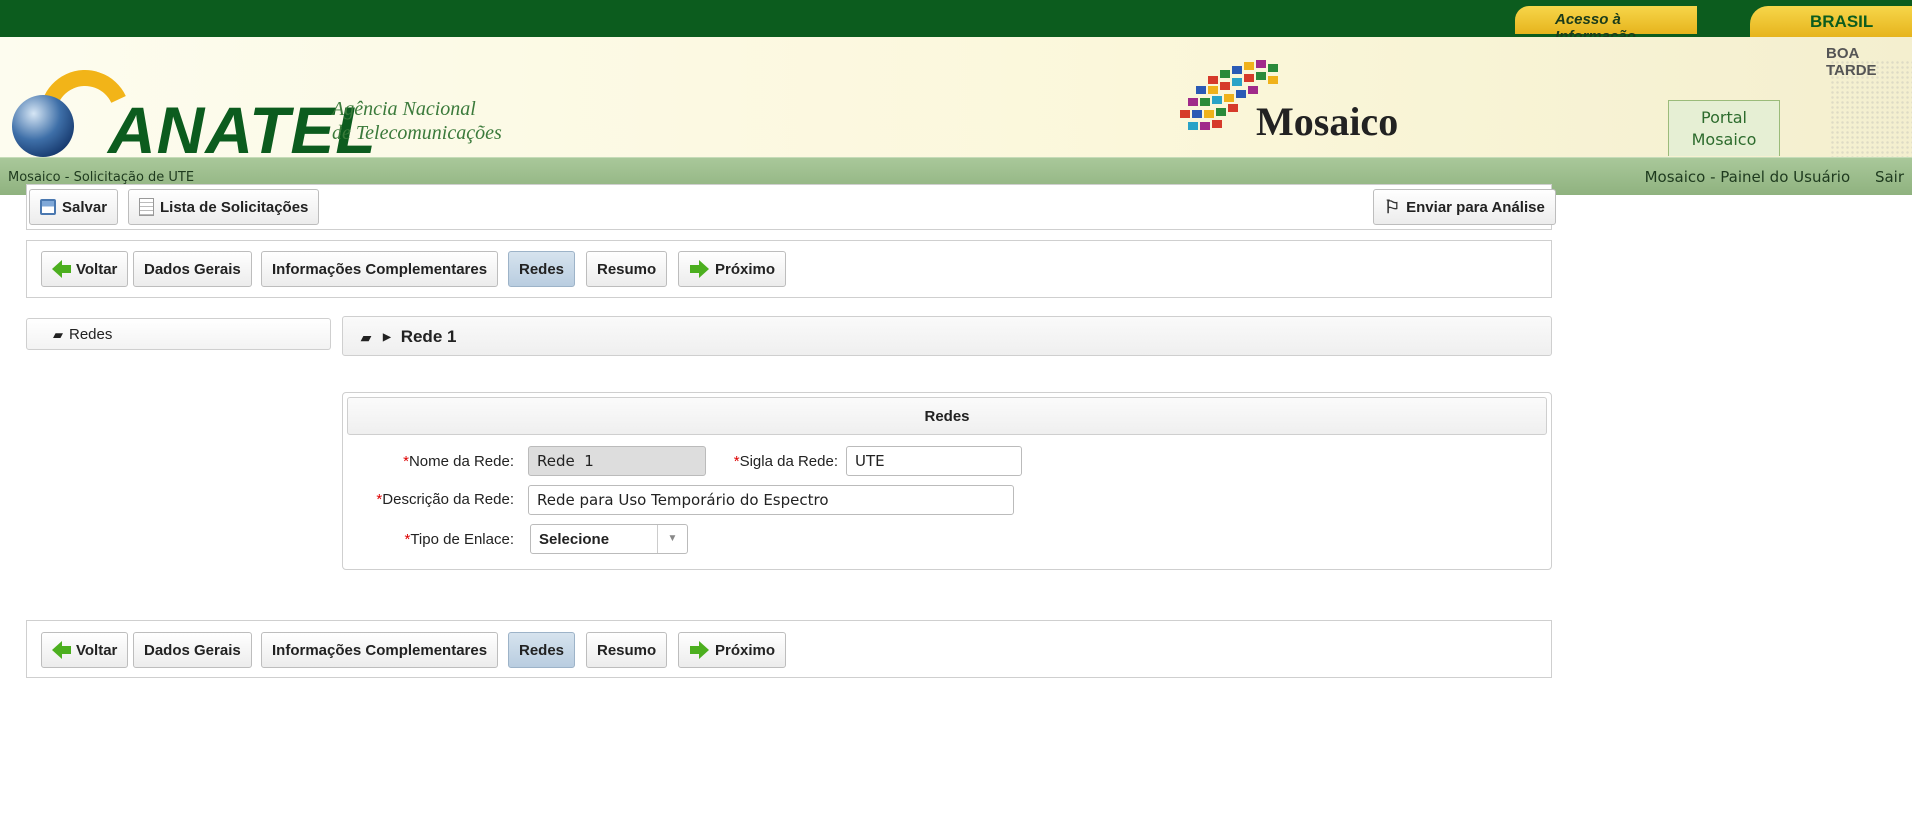 This screenshot has height=823, width=1912. I want to click on user-links: Mosaico - Painel do Usuário Sair, so click(1764, 177).